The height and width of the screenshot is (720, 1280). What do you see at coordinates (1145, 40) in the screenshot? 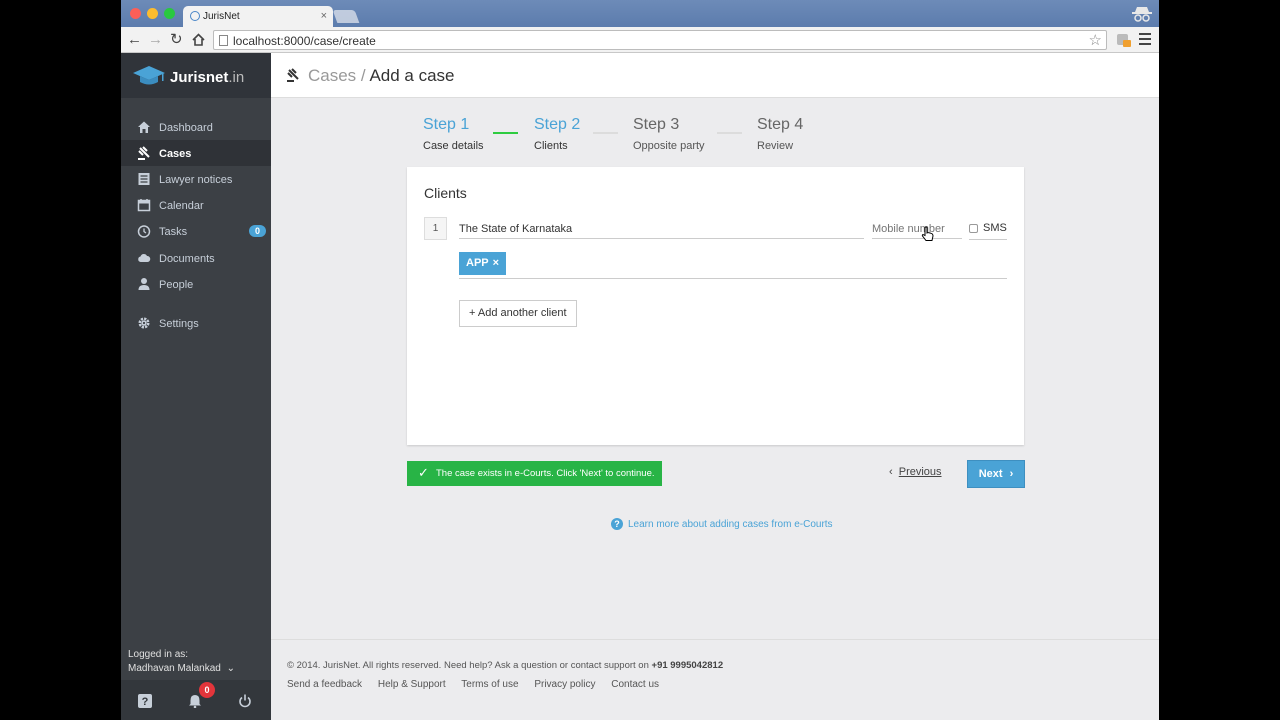
I see `browser-menu-icon` at bounding box center [1145, 40].